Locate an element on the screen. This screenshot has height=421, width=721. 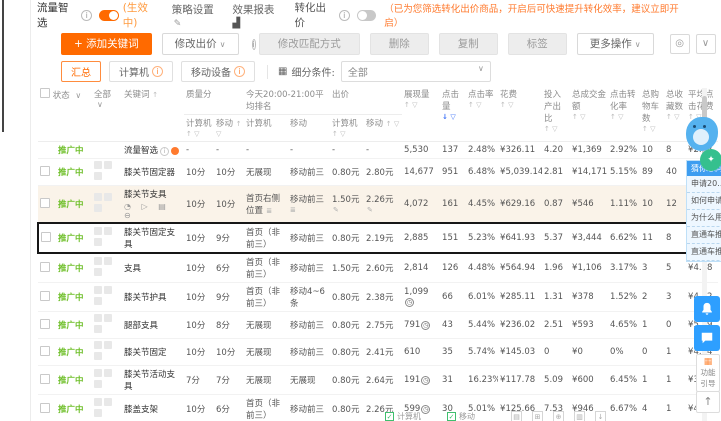
modify-match-button: 修改匹配方式 is located at coordinates (309, 44).